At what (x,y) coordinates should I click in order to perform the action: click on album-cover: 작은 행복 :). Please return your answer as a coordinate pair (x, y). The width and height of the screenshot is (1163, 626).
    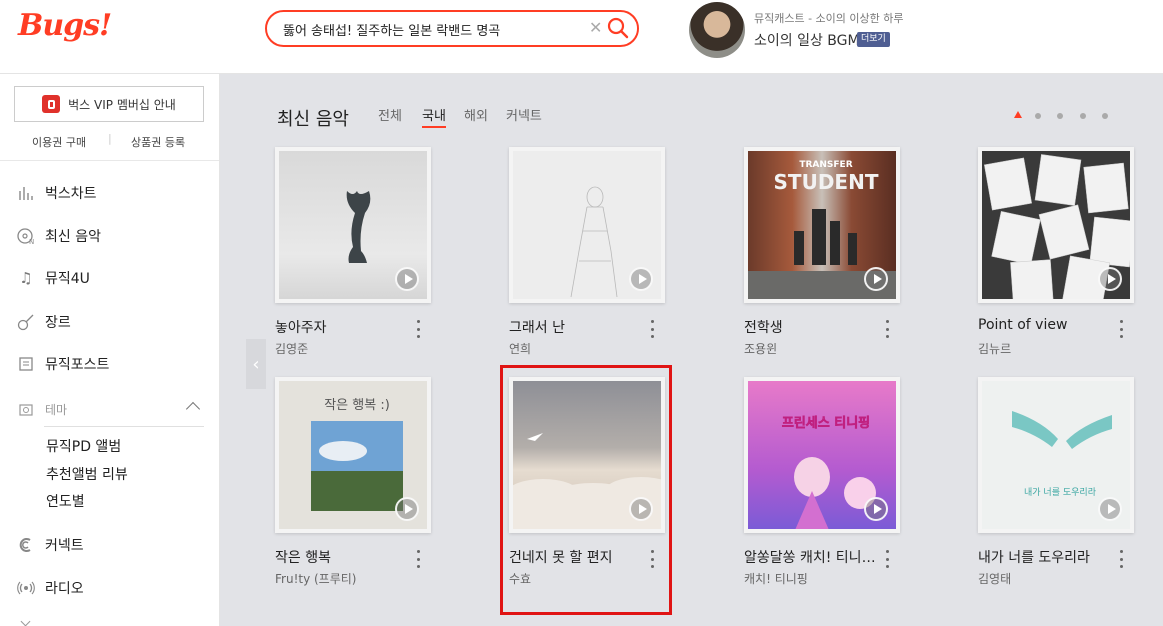
    Looking at the image, I should click on (353, 455).